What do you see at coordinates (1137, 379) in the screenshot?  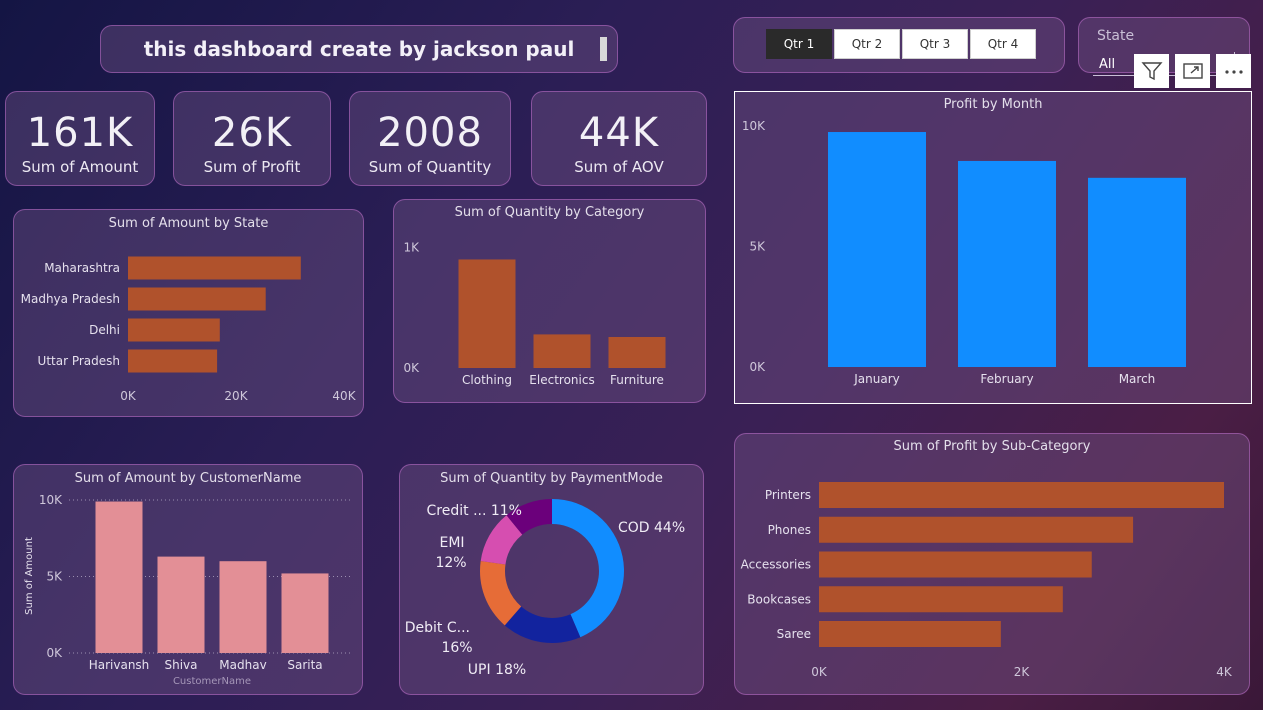 I see `category-label: March` at bounding box center [1137, 379].